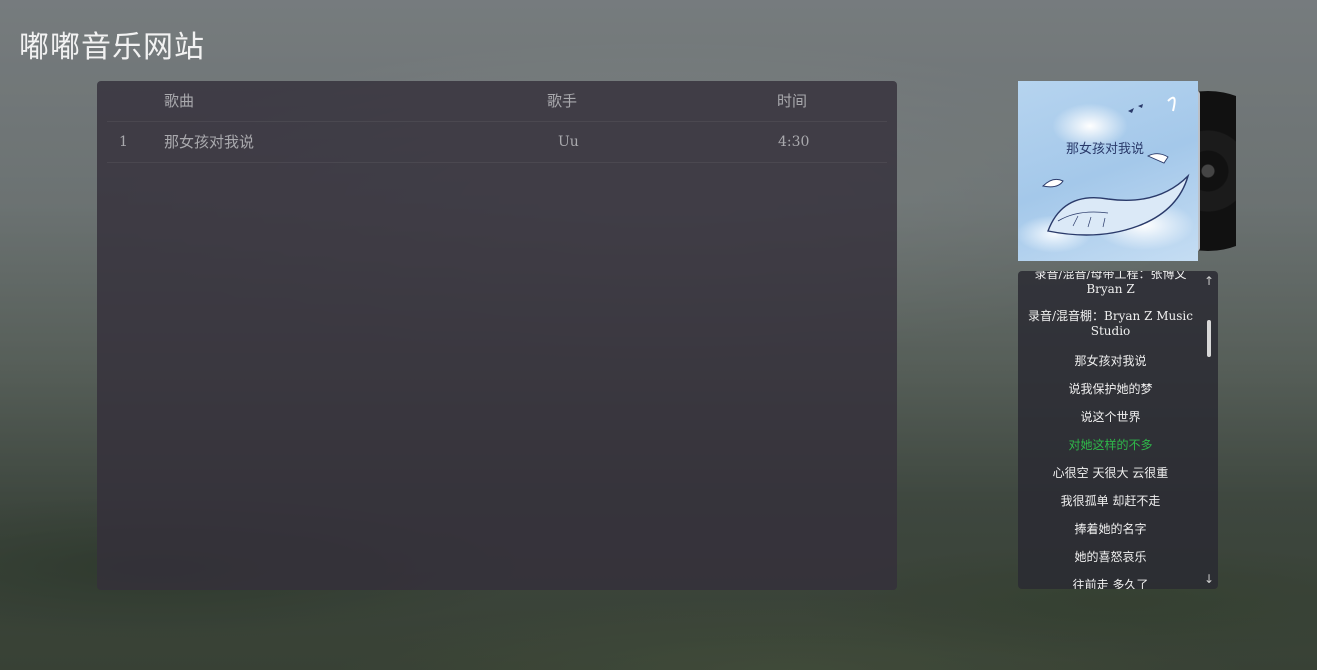 The width and height of the screenshot is (1317, 670). What do you see at coordinates (1209, 430) in the screenshot?
I see `lyrics-scrollbar: ↑ ↓` at bounding box center [1209, 430].